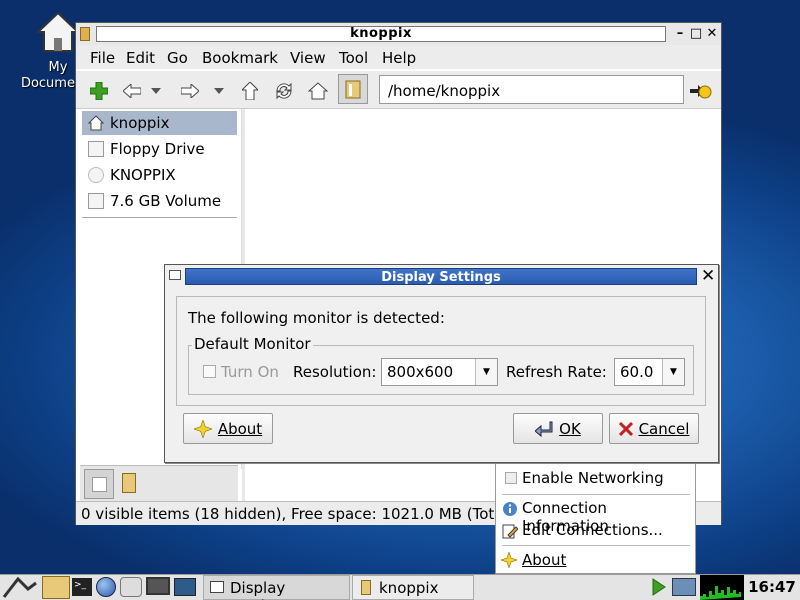 The image size is (800, 600). I want to click on show-desktop-icon, so click(185, 587).